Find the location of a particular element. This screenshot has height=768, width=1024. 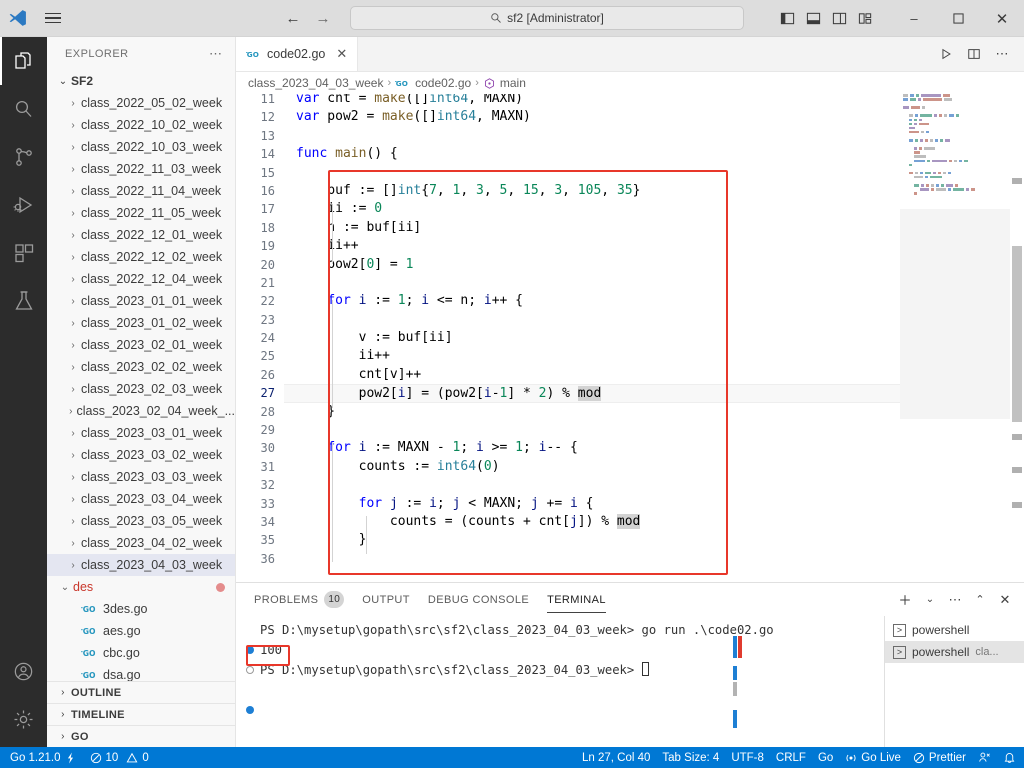

tree-folder-row: › class_2023_03_03_week is located at coordinates (141, 477).